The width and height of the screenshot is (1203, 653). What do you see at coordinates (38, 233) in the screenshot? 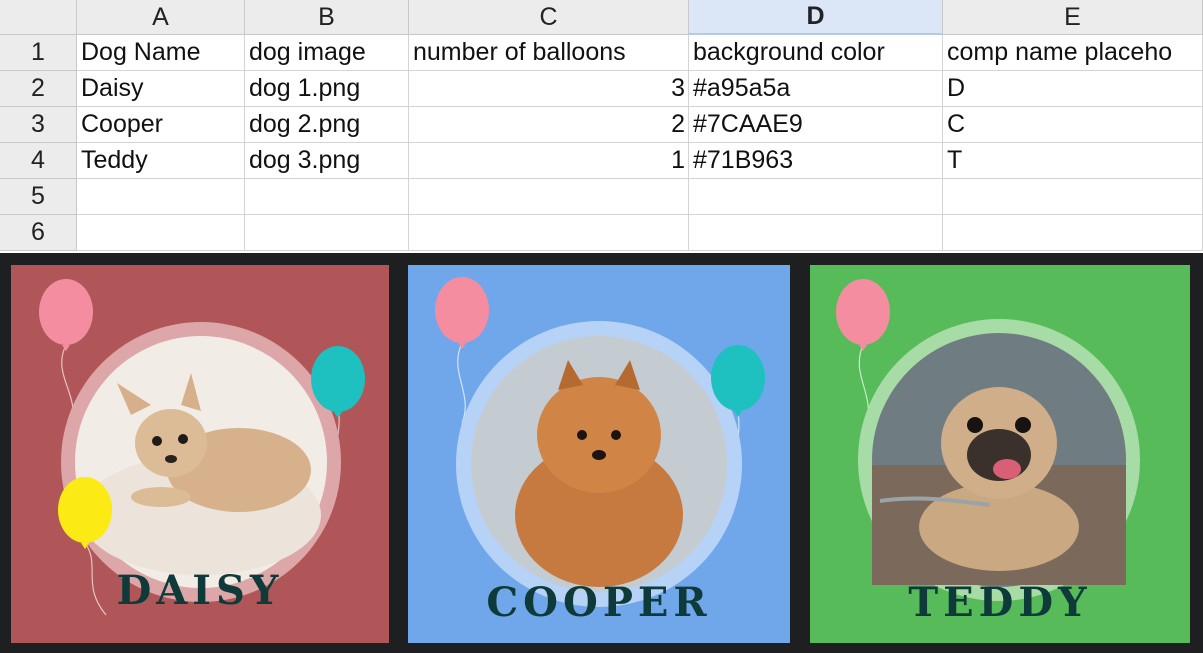
I see `row-header-6: 6` at bounding box center [38, 233].